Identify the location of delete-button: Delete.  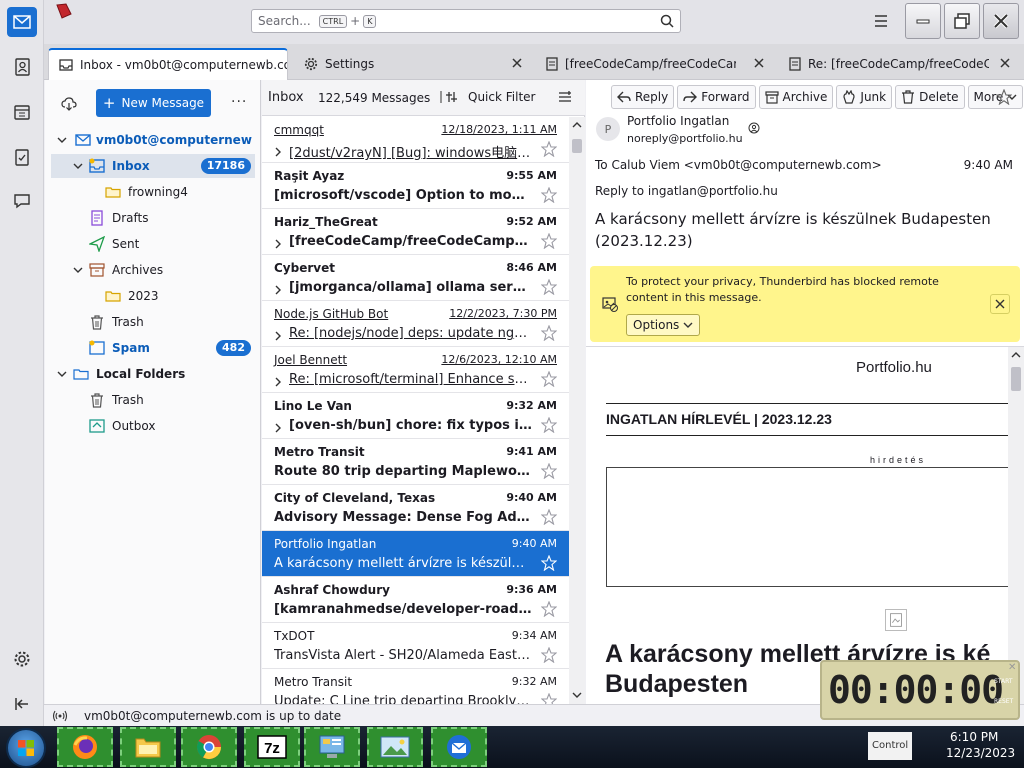
(930, 97).